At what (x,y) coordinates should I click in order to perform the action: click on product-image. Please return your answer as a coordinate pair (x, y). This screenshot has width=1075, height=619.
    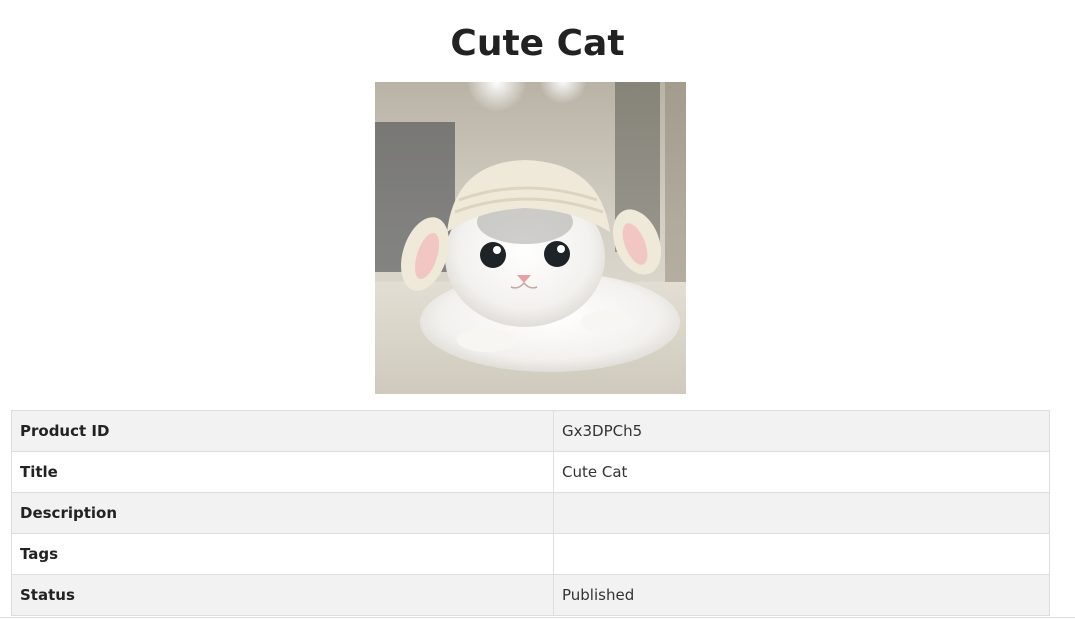
    Looking at the image, I should click on (530, 238).